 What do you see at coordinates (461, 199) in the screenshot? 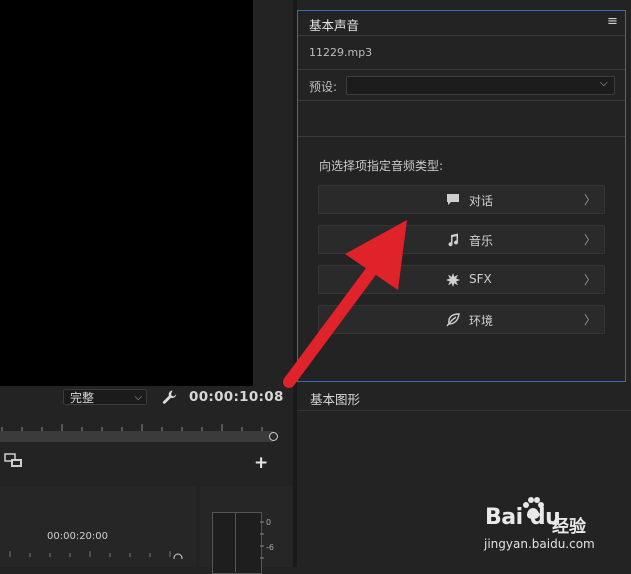
I see `dialogue-type-button: 对话 〉` at bounding box center [461, 199].